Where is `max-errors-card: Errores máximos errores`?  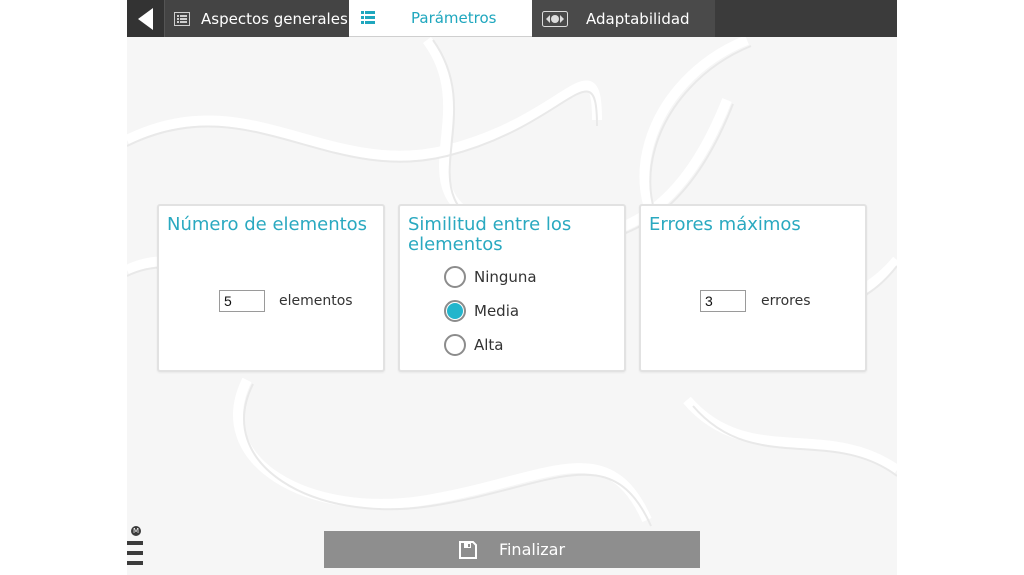
max-errors-card: Errores máximos errores is located at coordinates (753, 288).